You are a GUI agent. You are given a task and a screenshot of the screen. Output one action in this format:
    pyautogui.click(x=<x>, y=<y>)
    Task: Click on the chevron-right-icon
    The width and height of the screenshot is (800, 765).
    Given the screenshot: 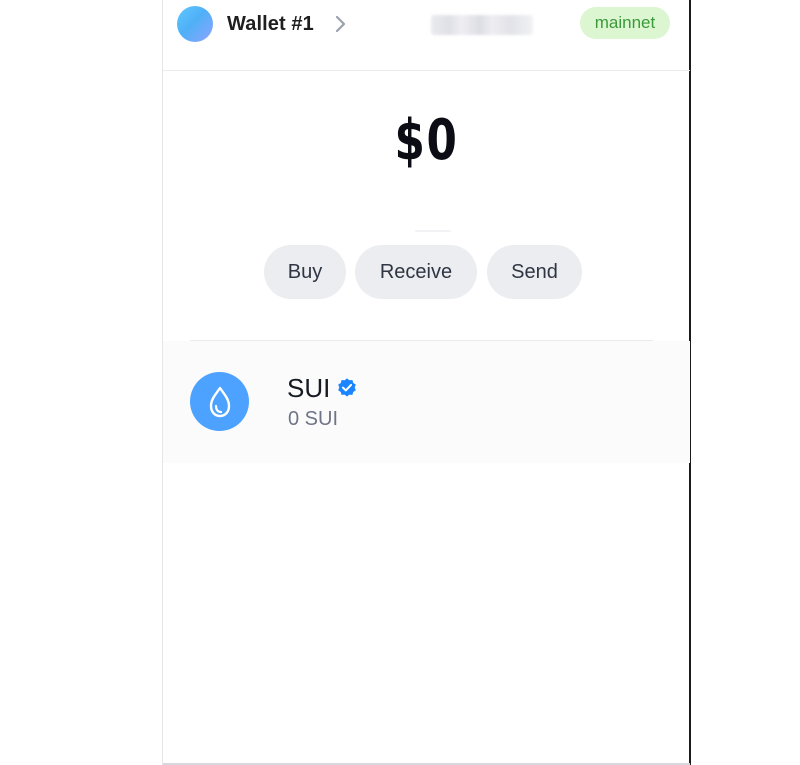 What is the action you would take?
    pyautogui.click(x=340, y=24)
    